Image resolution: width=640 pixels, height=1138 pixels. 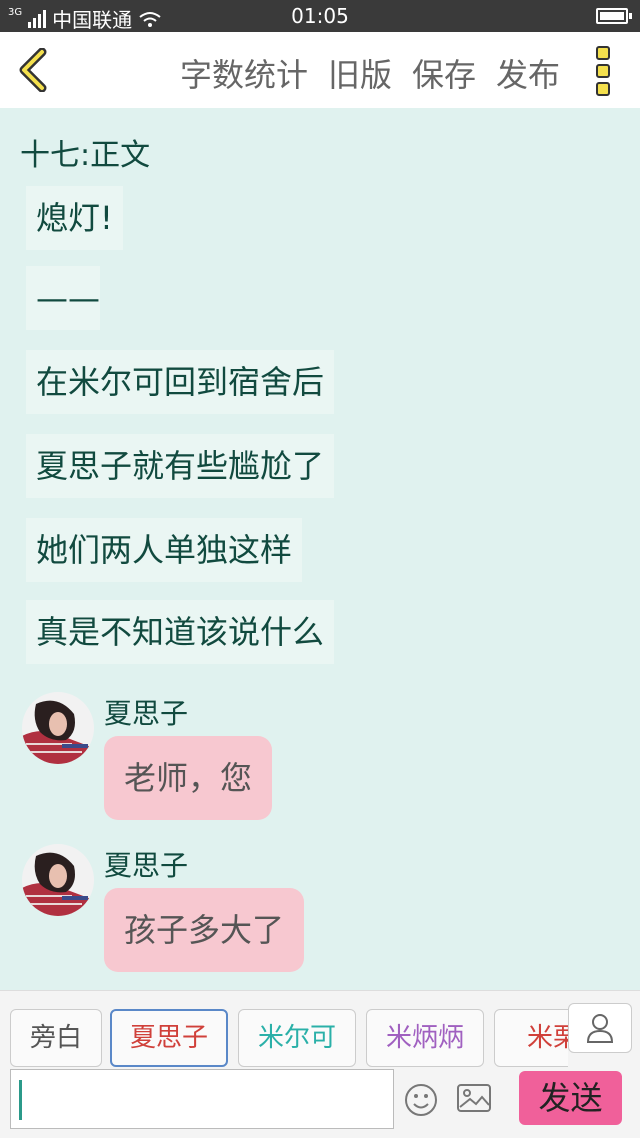 What do you see at coordinates (202, 1099) in the screenshot?
I see `message-input` at bounding box center [202, 1099].